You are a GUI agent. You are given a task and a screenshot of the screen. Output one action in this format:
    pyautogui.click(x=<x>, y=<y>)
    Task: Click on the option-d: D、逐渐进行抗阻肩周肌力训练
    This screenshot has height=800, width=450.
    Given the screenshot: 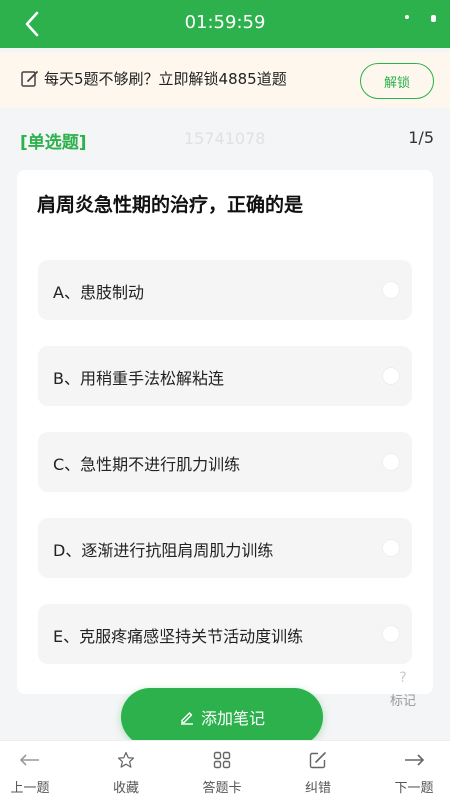 What is the action you would take?
    pyautogui.click(x=225, y=548)
    